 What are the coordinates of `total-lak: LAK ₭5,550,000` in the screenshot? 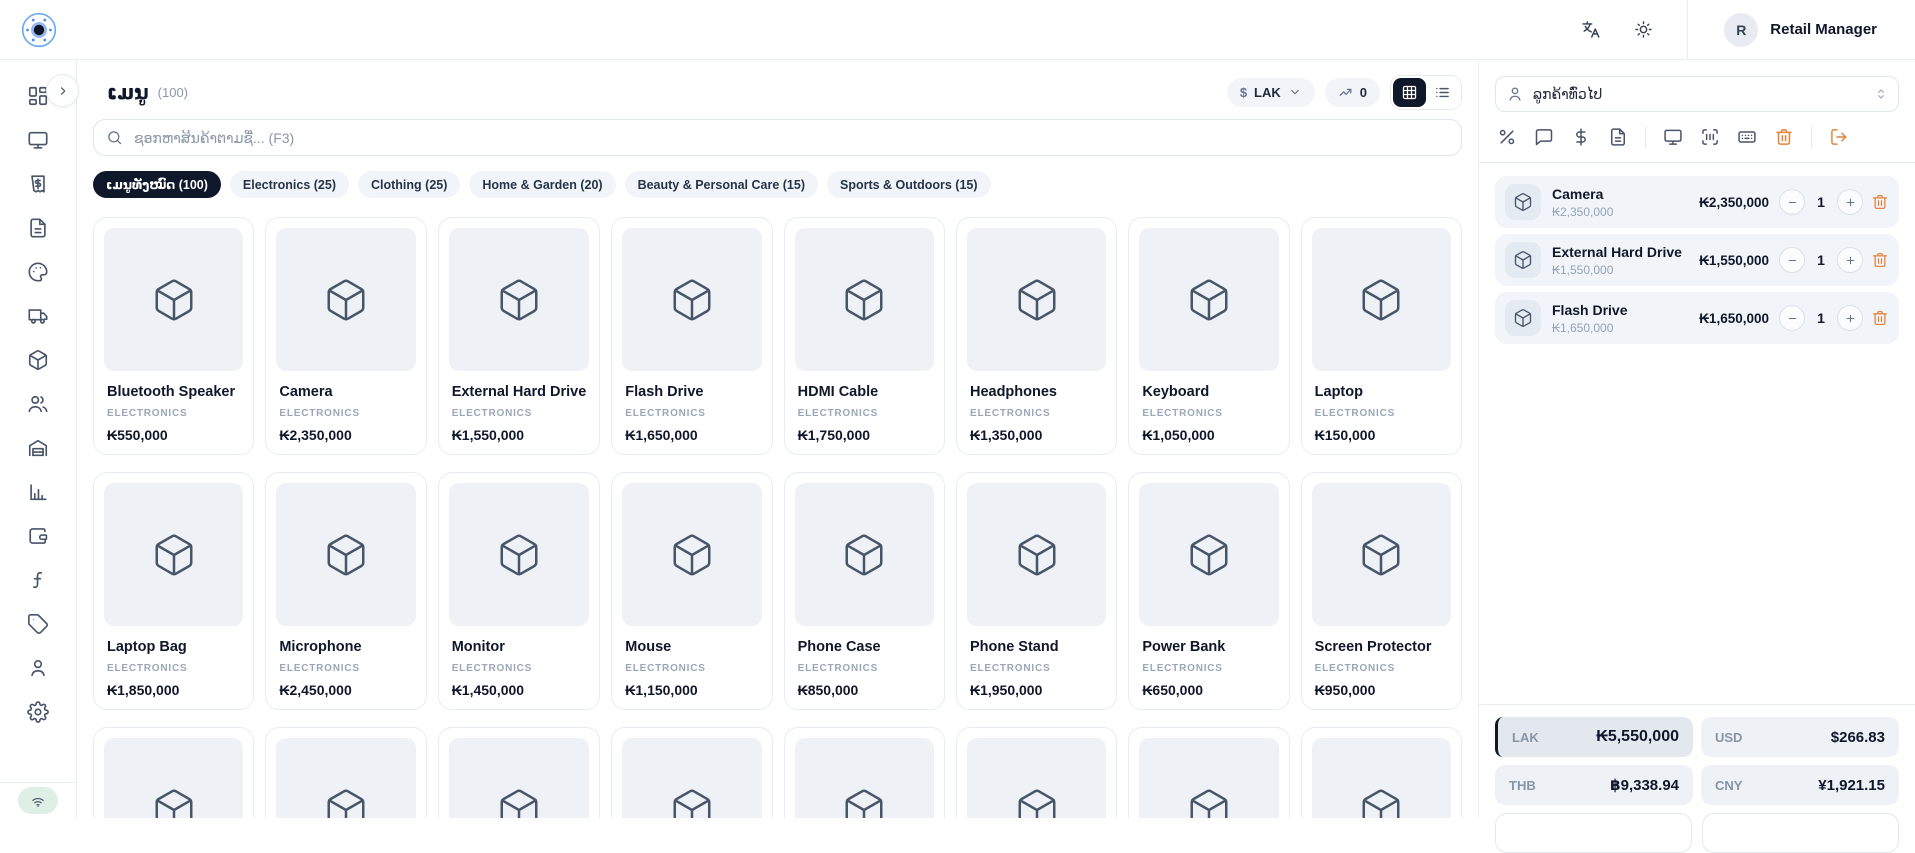 It's located at (1594, 737).